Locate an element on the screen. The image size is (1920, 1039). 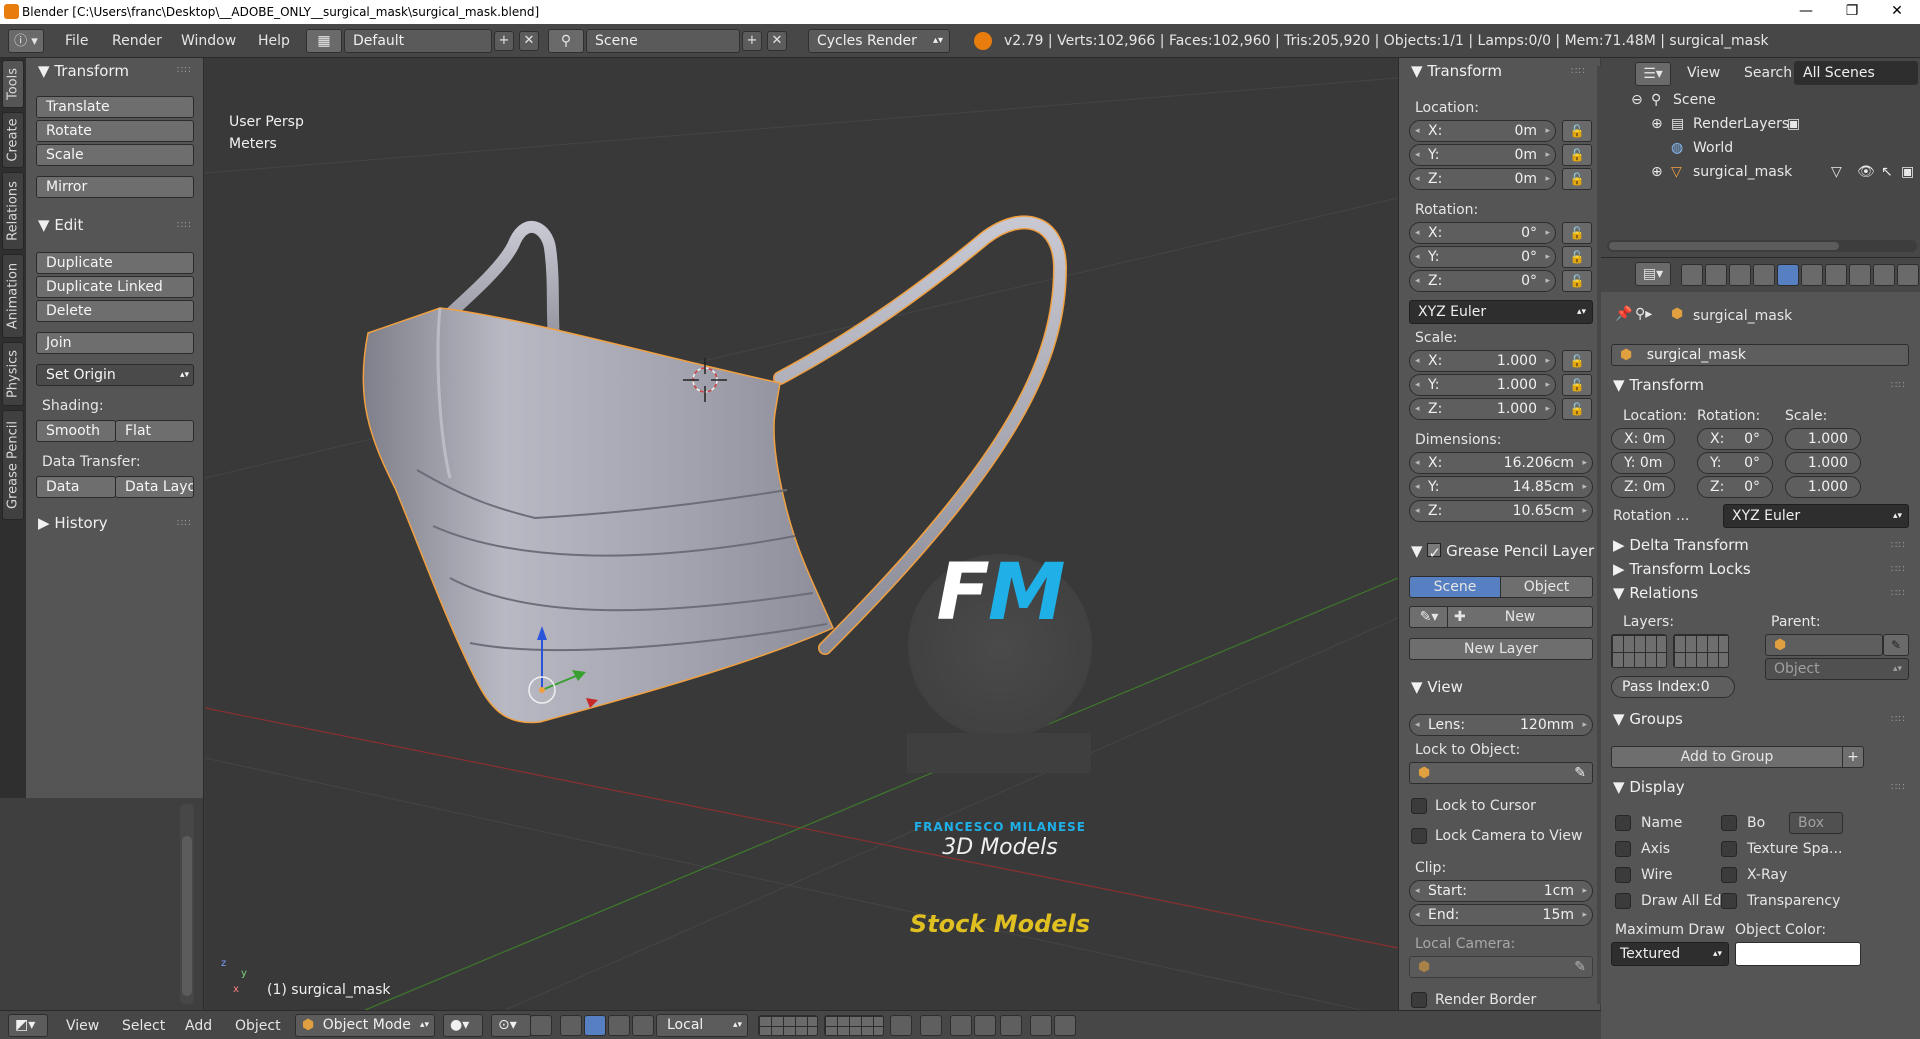
screen-layout-field: Default is located at coordinates (418, 41).